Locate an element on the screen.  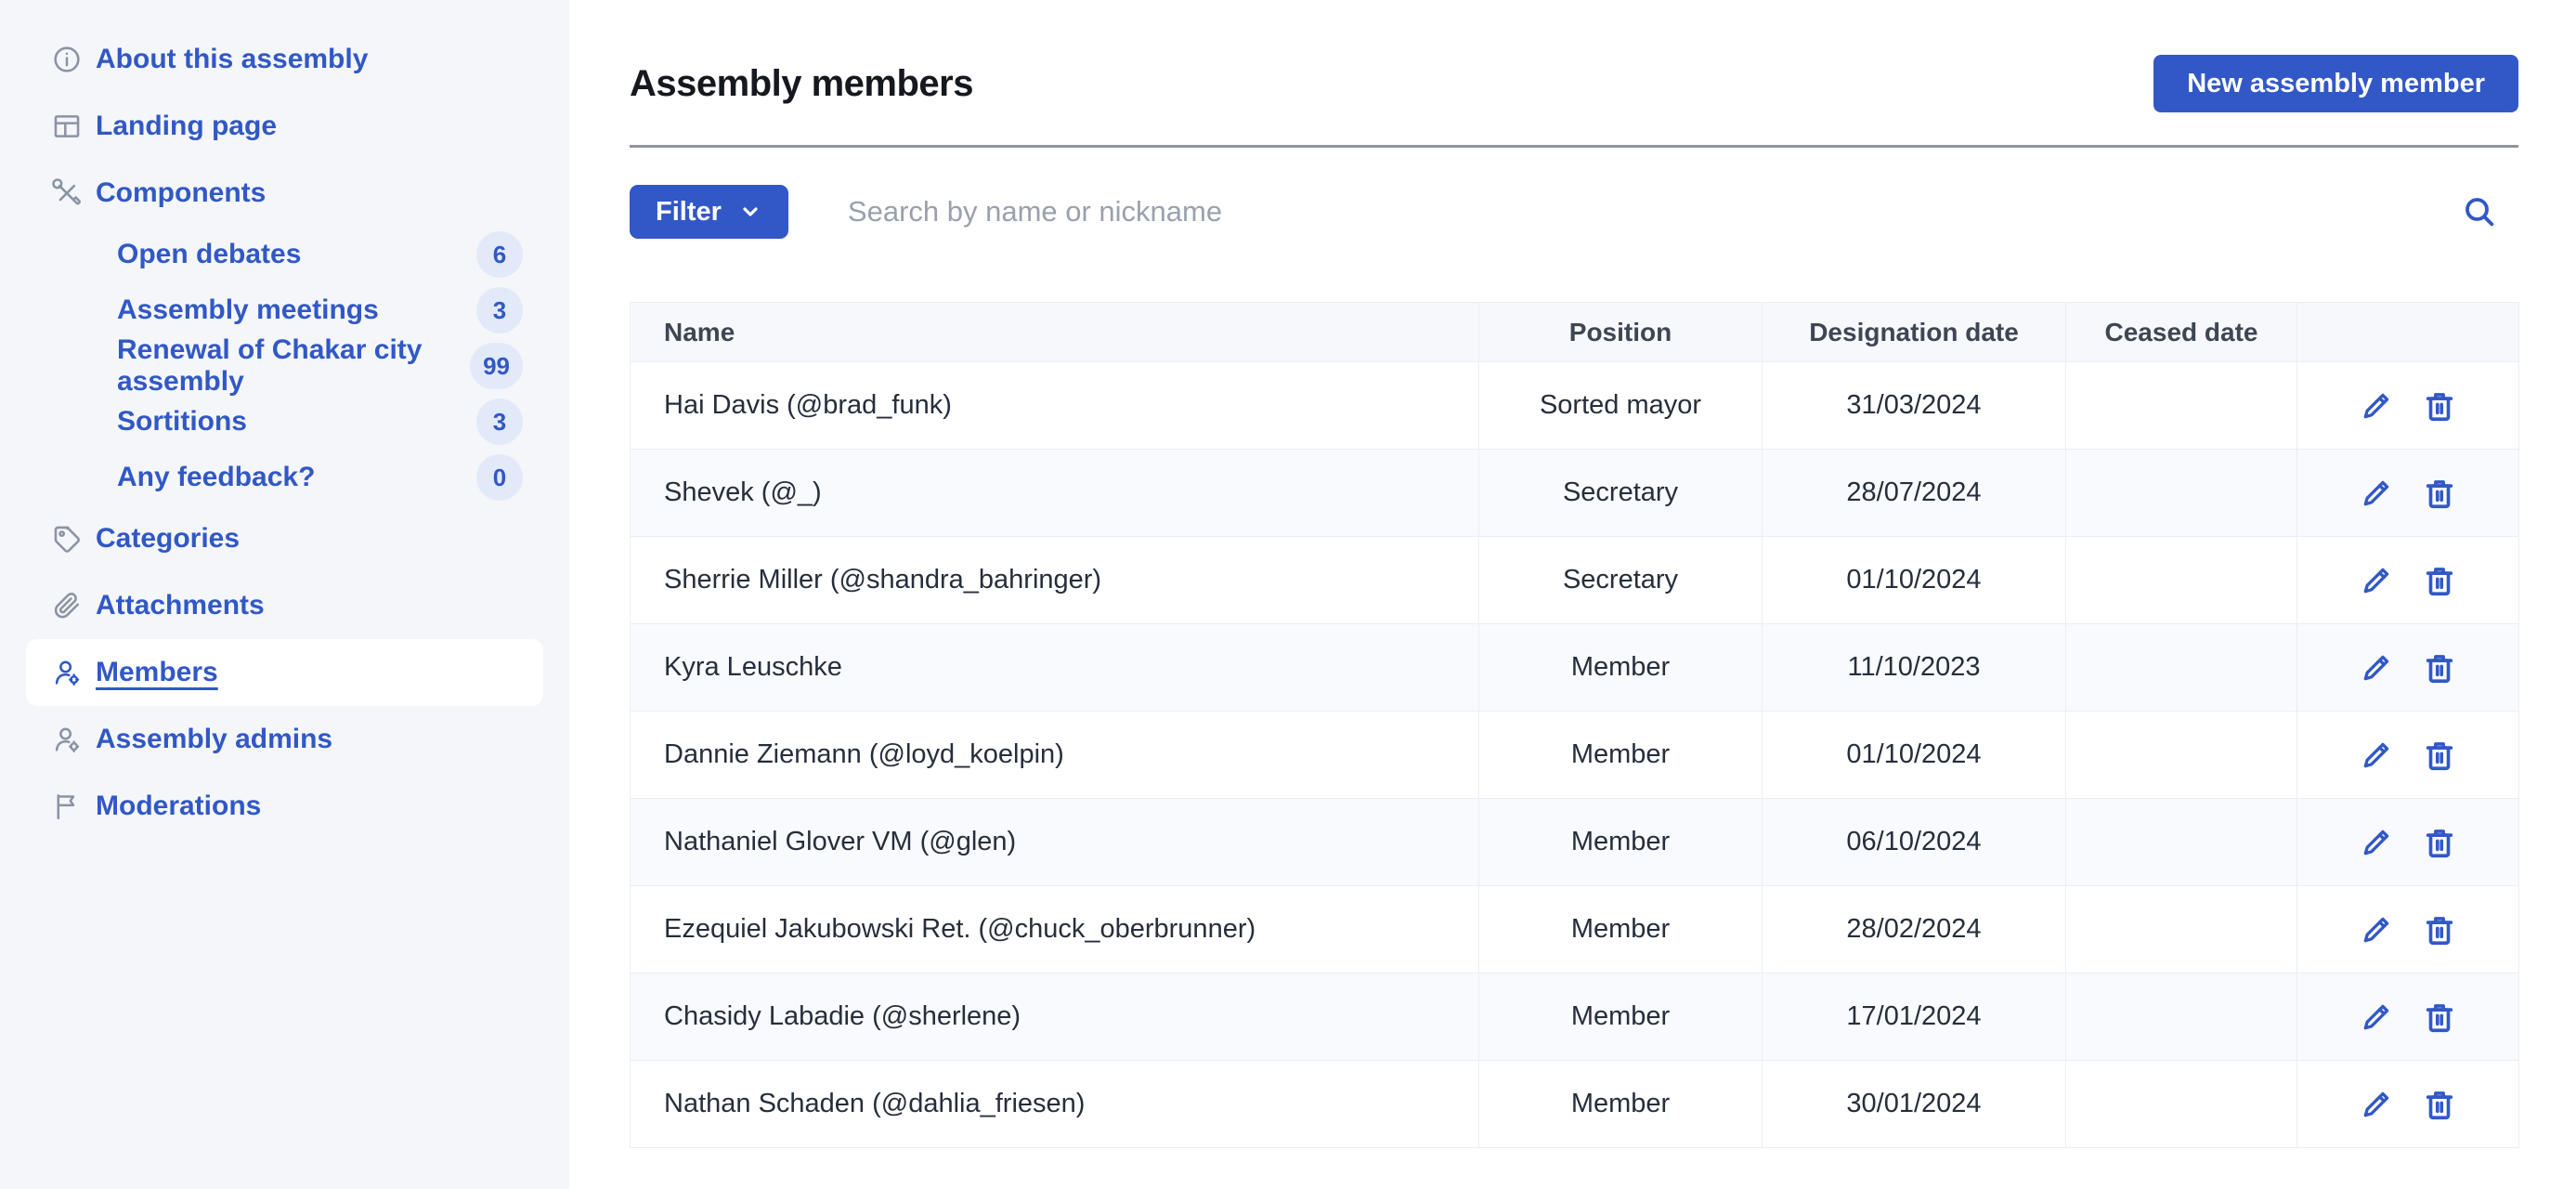
sidebar-item-members: Members is located at coordinates (284, 672).